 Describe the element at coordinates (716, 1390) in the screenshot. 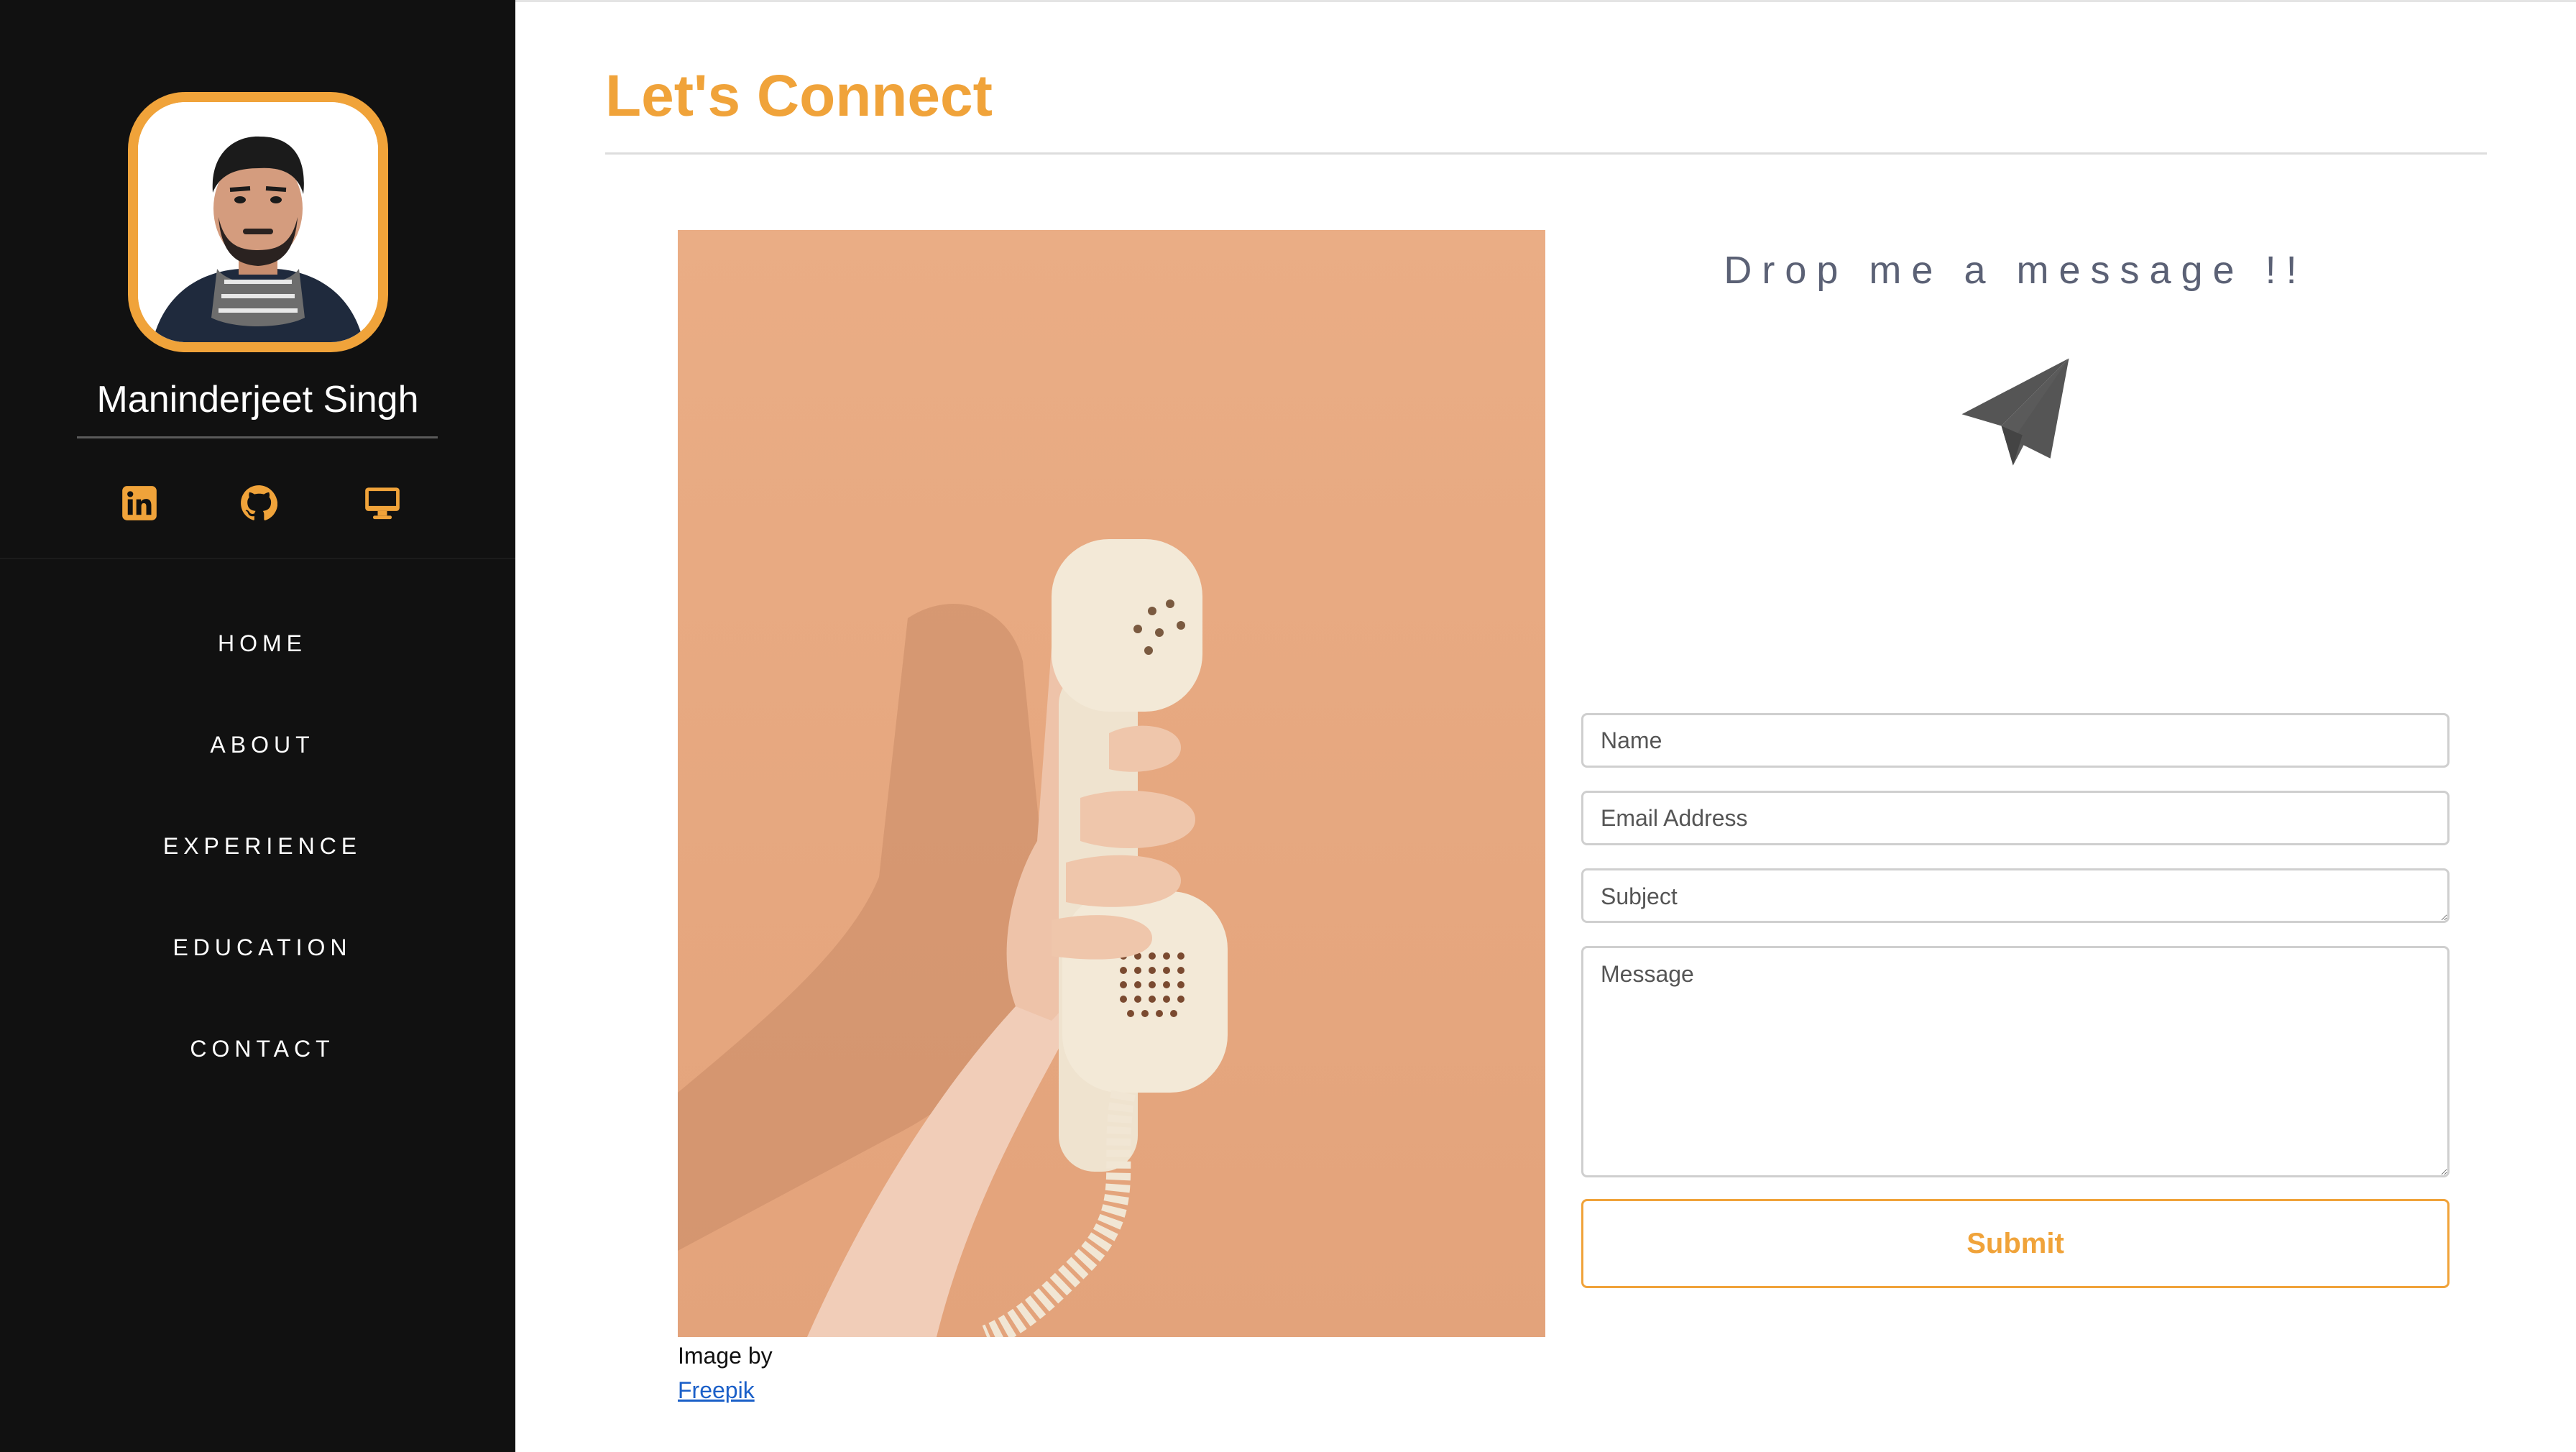

I see `freepik-link: Freepik` at that location.